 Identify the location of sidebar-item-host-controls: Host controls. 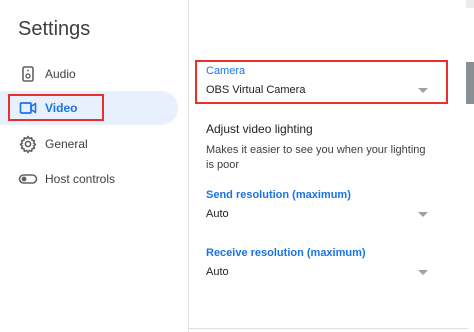
(90, 179).